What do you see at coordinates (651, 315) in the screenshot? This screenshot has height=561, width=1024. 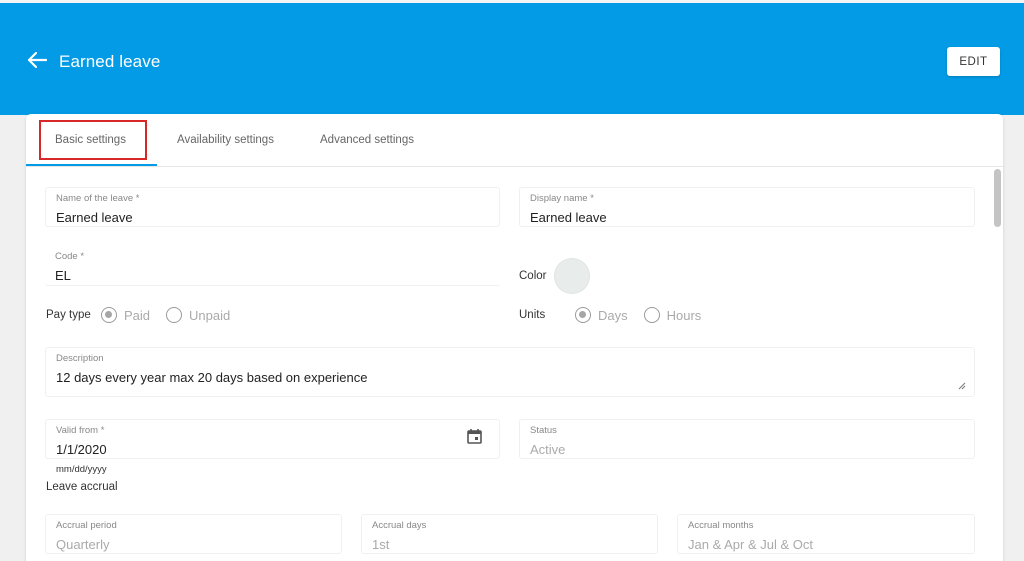 I see `units-hours-radio` at bounding box center [651, 315].